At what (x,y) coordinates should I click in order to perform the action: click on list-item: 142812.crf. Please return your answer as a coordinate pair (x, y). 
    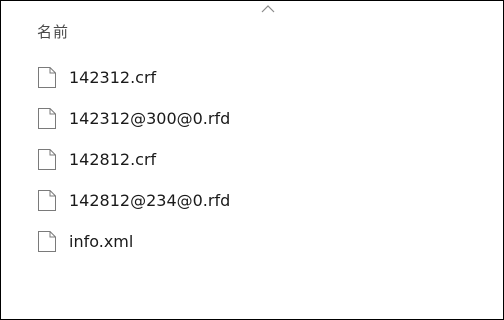
    Looking at the image, I should click on (134, 159).